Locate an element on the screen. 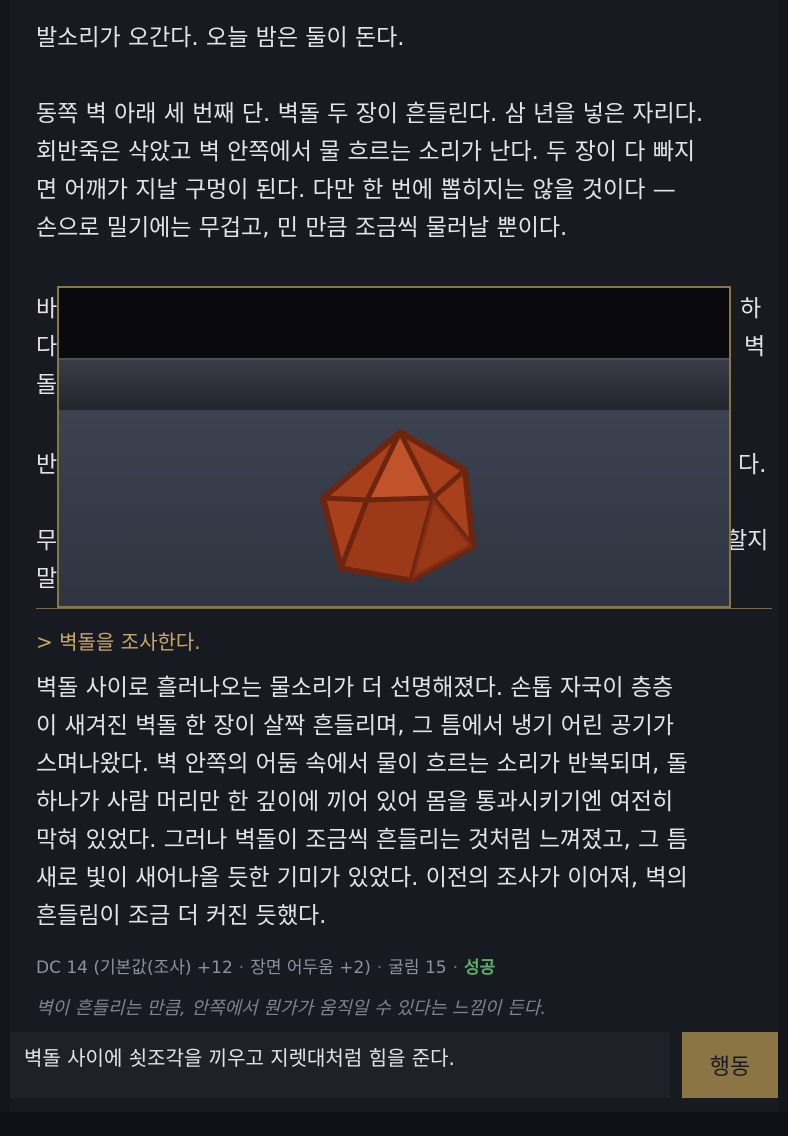 The image size is (788, 1136). obscured-text-fragment: 할지 is located at coordinates (747, 541).